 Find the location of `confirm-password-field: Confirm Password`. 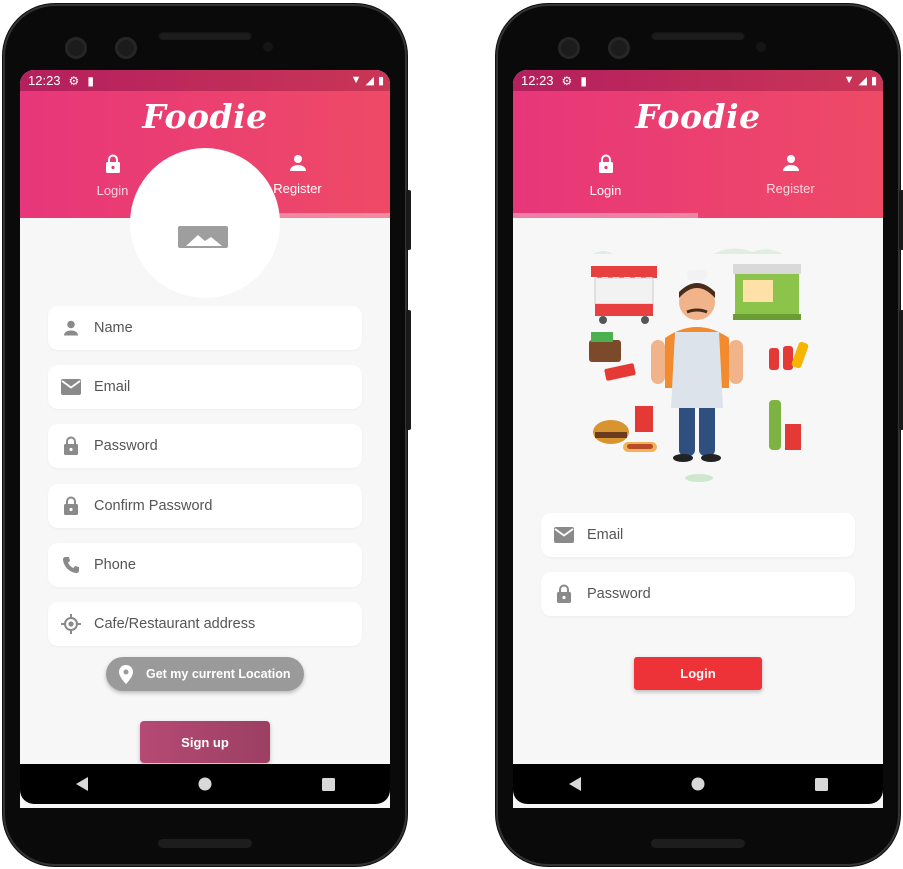

confirm-password-field: Confirm Password is located at coordinates (205, 506).